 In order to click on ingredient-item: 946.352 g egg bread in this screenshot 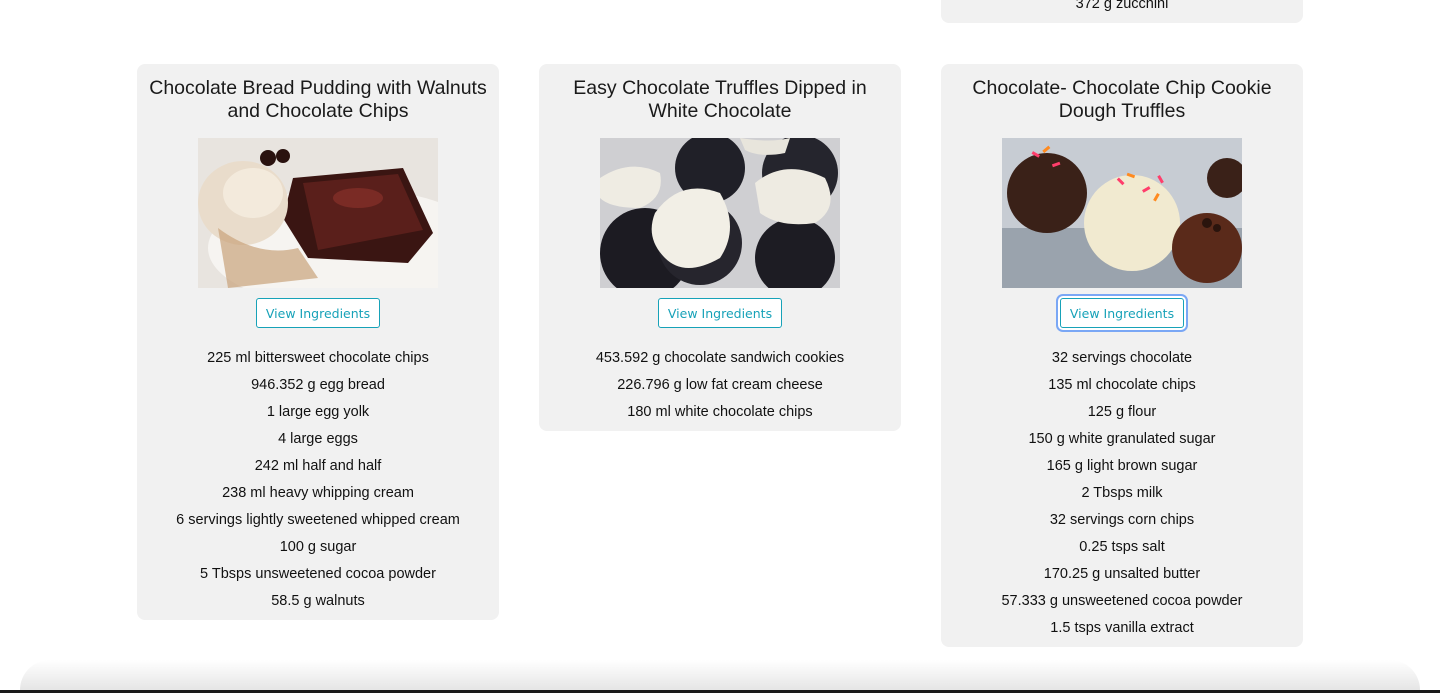, I will do `click(318, 385)`.